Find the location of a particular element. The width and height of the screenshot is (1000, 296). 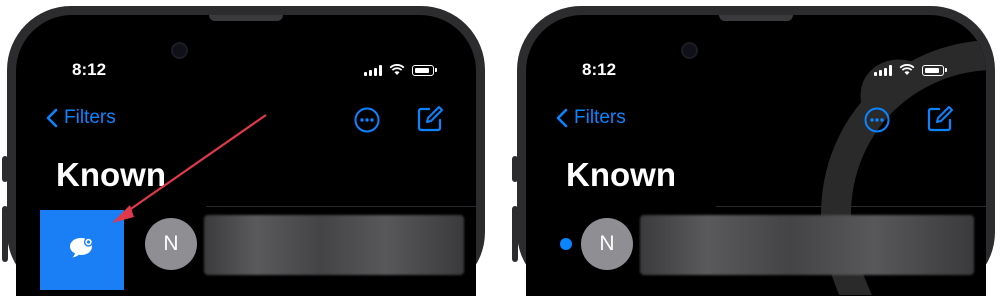

unread-indicator is located at coordinates (566, 244).